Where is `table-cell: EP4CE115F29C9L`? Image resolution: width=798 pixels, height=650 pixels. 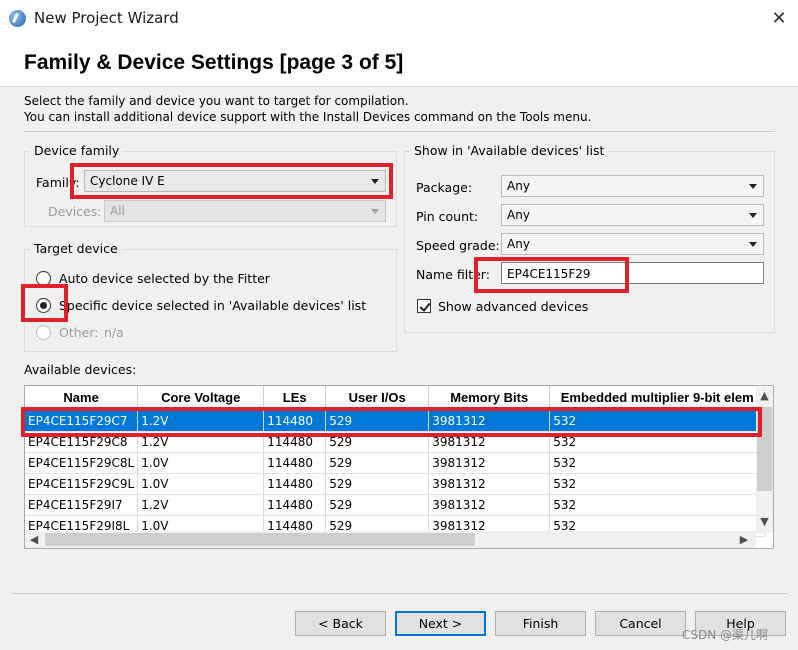
table-cell: EP4CE115F29C9L is located at coordinates (82, 484).